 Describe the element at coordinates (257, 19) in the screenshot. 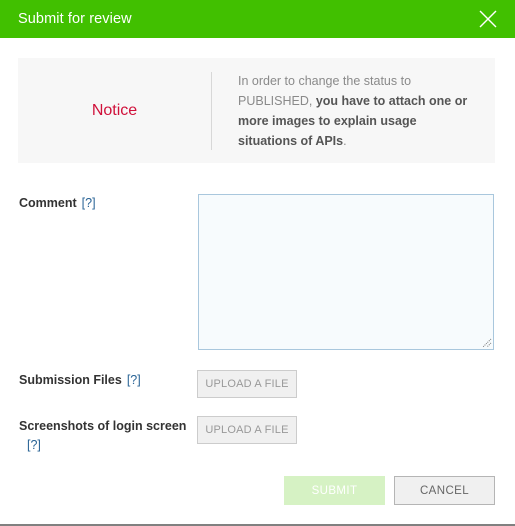

I see `dialog-header: Submit for review` at that location.